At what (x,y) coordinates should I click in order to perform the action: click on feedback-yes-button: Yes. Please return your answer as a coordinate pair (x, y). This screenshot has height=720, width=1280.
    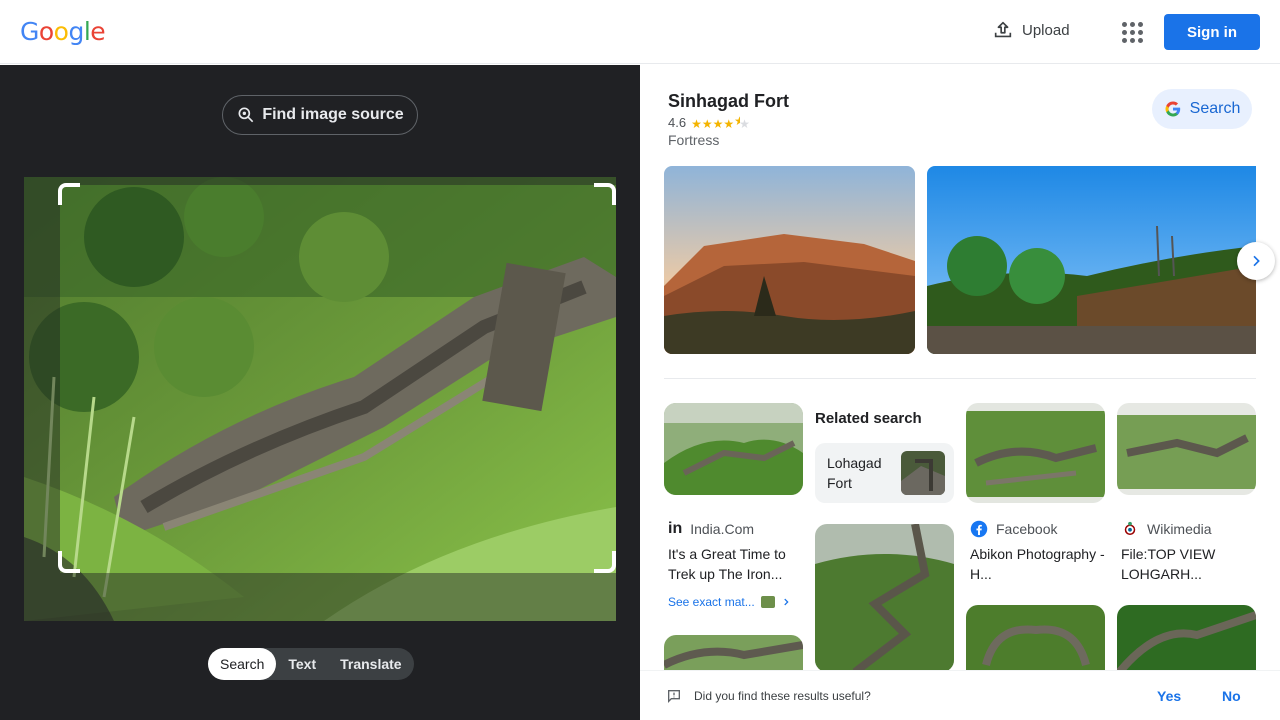
    Looking at the image, I should click on (1169, 696).